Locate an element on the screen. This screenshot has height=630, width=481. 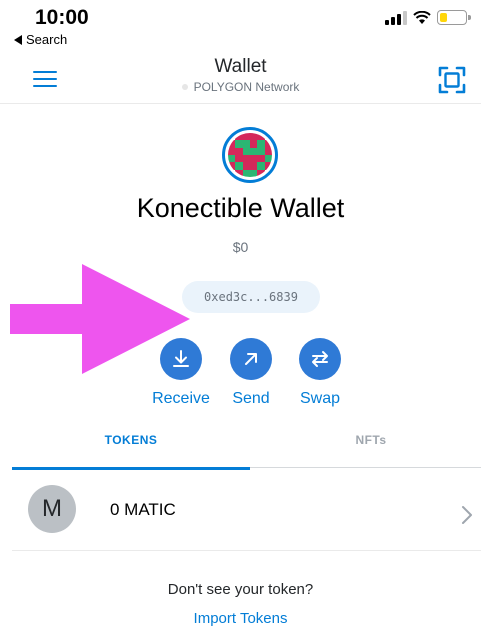
send-button: Send is located at coordinates (251, 373).